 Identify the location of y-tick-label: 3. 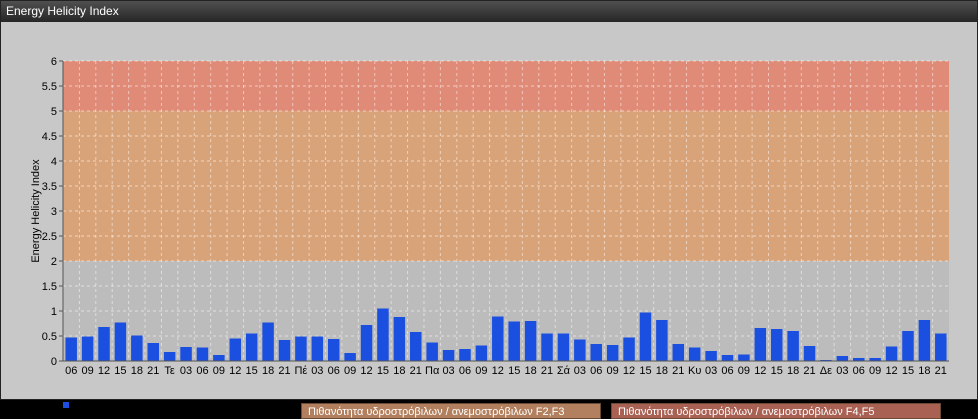
(54, 212).